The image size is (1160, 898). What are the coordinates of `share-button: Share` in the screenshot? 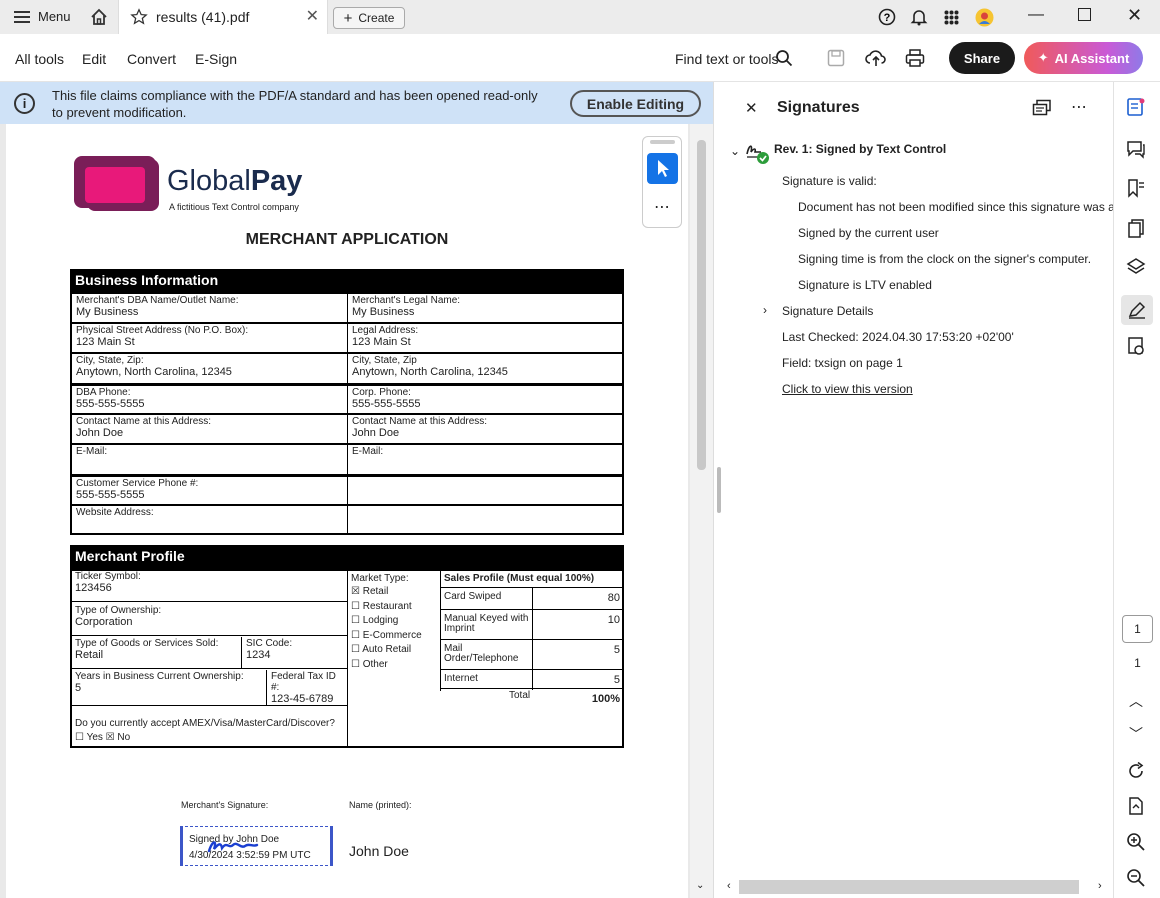 It's located at (982, 58).